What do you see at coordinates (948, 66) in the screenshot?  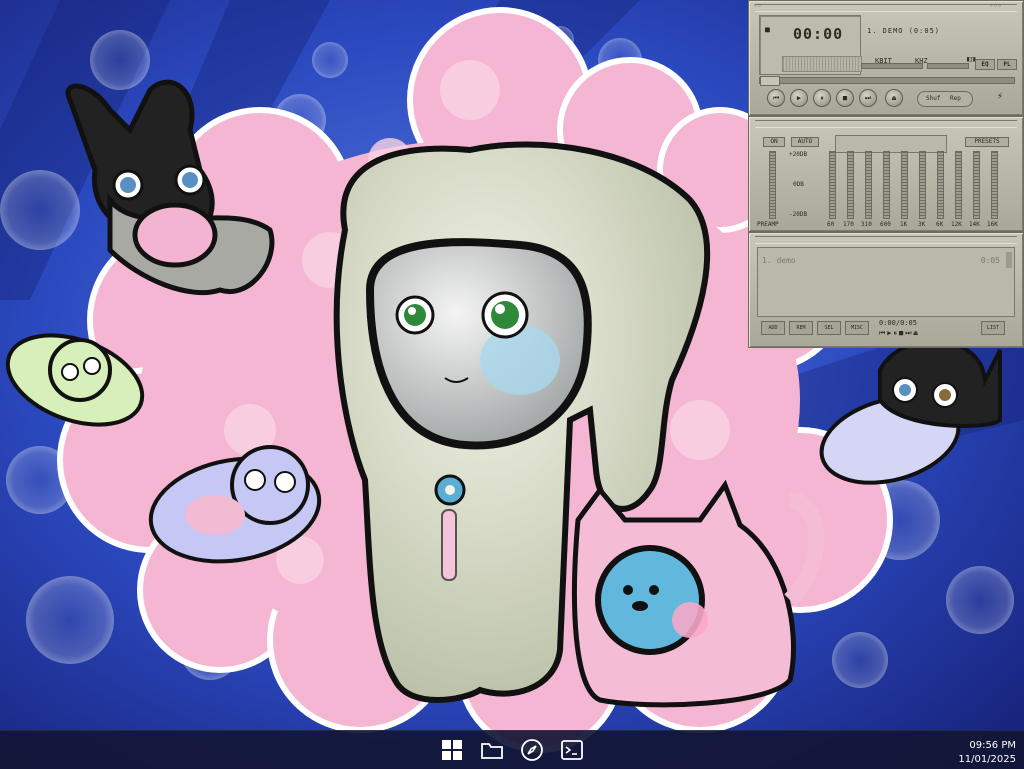 I see `balance-slider` at bounding box center [948, 66].